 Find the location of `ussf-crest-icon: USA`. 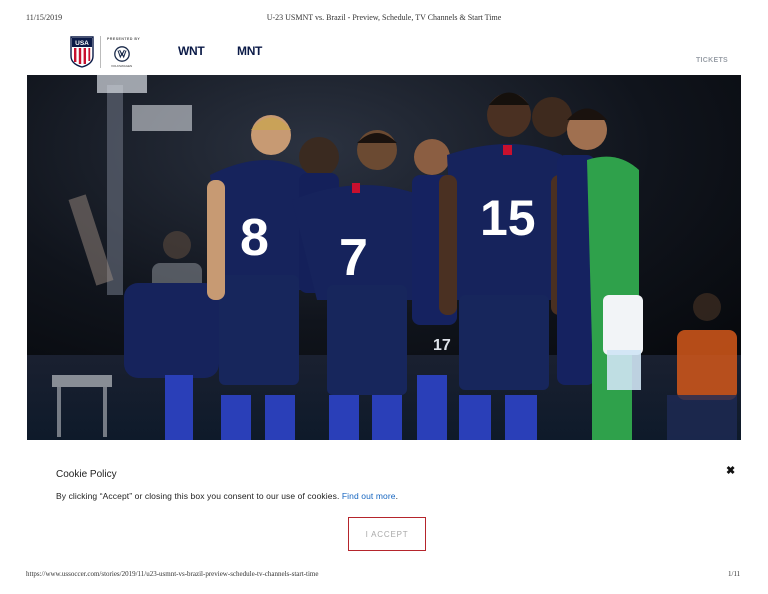

ussf-crest-icon: USA is located at coordinates (82, 52).